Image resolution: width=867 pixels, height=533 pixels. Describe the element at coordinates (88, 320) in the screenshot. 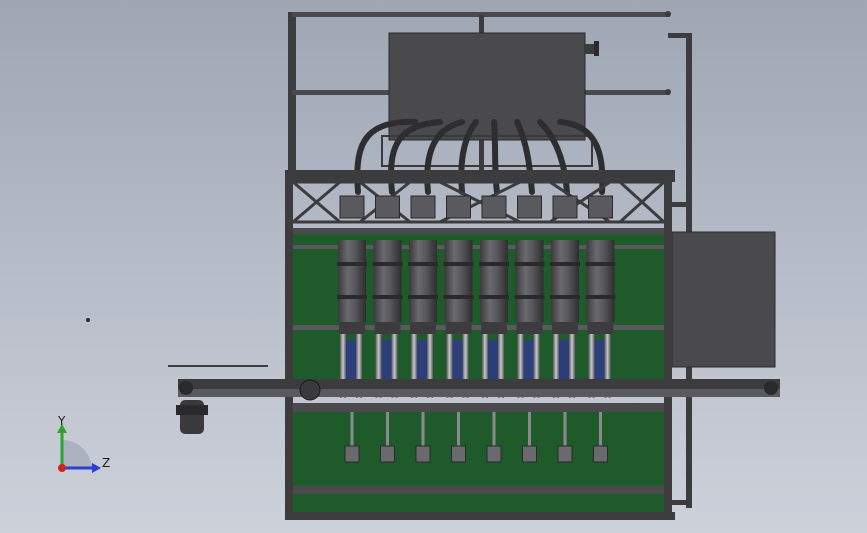

I see `stray-point` at that location.